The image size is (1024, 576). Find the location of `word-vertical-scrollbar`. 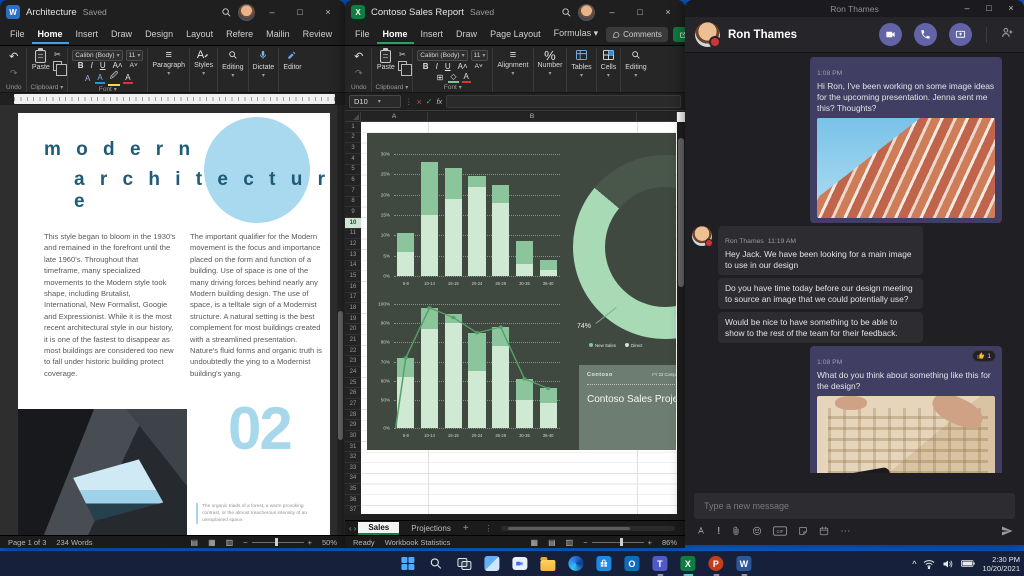

word-vertical-scrollbar is located at coordinates (340, 320).